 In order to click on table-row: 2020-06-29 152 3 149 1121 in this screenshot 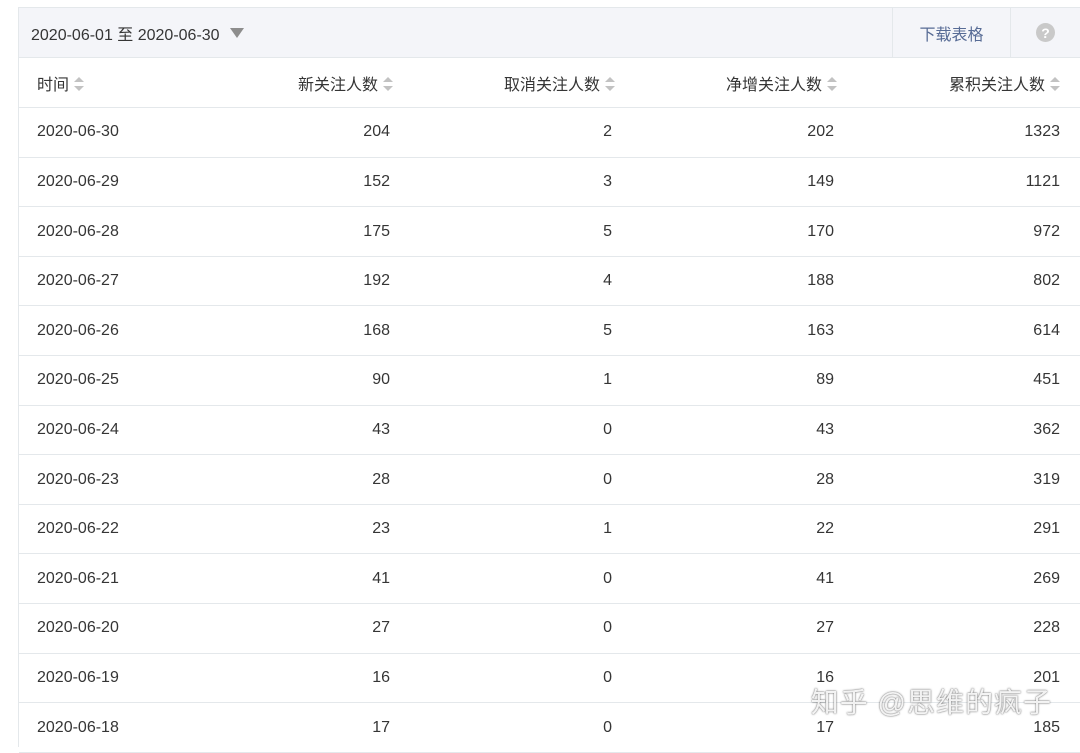, I will do `click(549, 182)`.